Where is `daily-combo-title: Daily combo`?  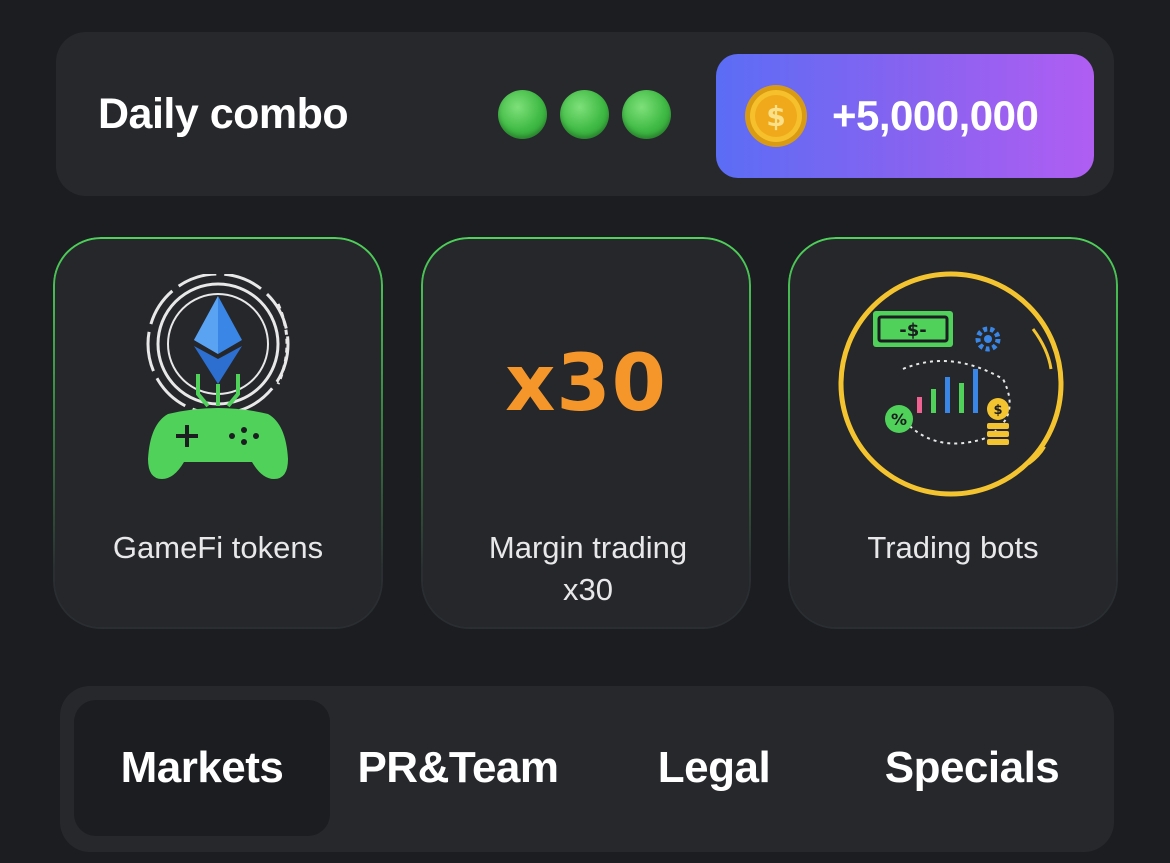
daily-combo-title: Daily combo is located at coordinates (223, 114).